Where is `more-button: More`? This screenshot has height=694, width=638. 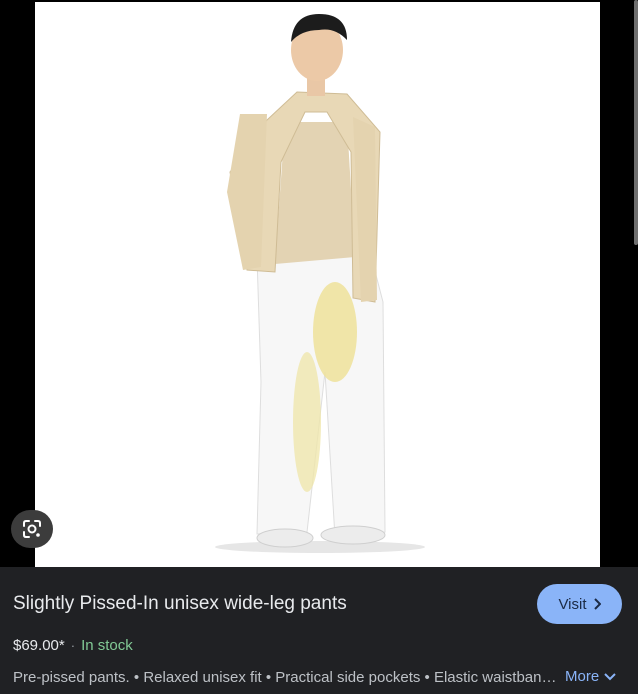
more-button: More is located at coordinates (590, 676).